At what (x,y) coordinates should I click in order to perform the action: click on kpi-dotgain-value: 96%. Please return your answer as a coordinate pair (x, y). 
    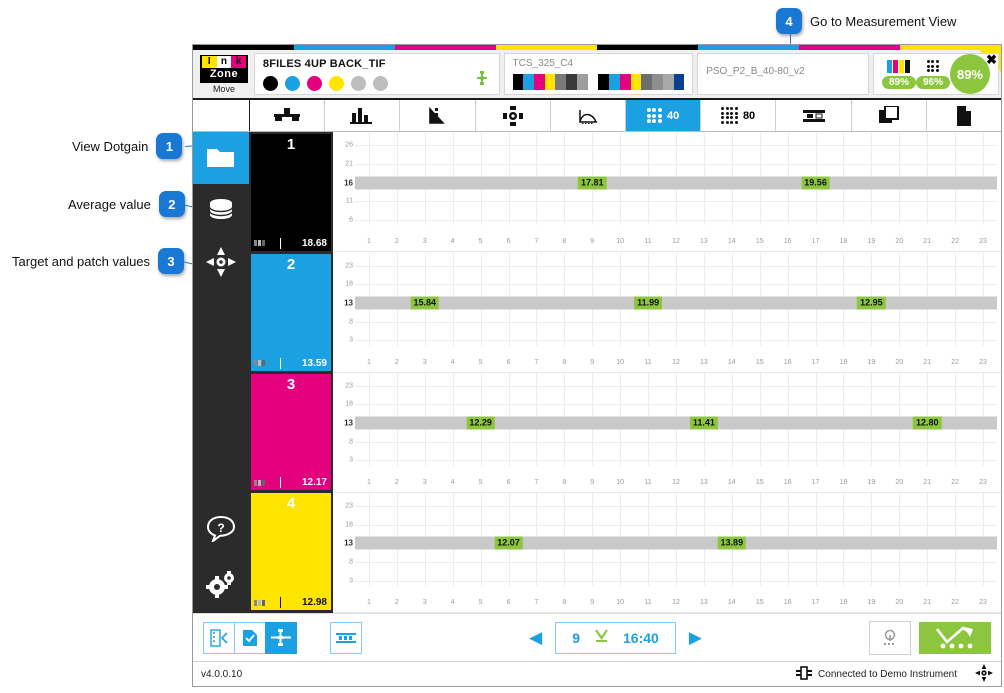
    Looking at the image, I should click on (932, 82).